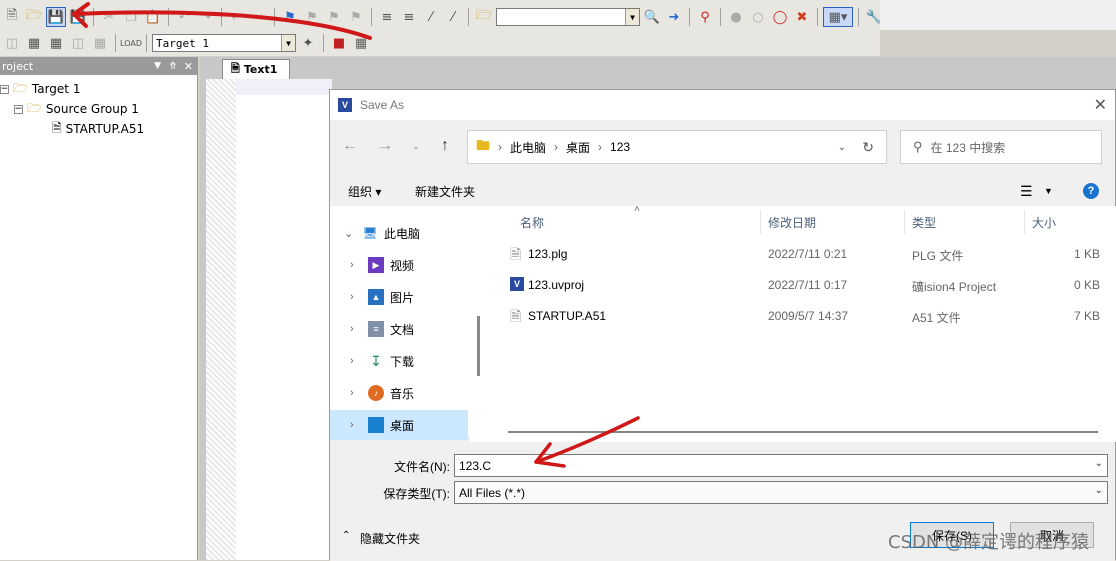 The height and width of the screenshot is (561, 1116). Describe the element at coordinates (578, 147) in the screenshot. I see `breadcrumb-item: 桌面` at that location.